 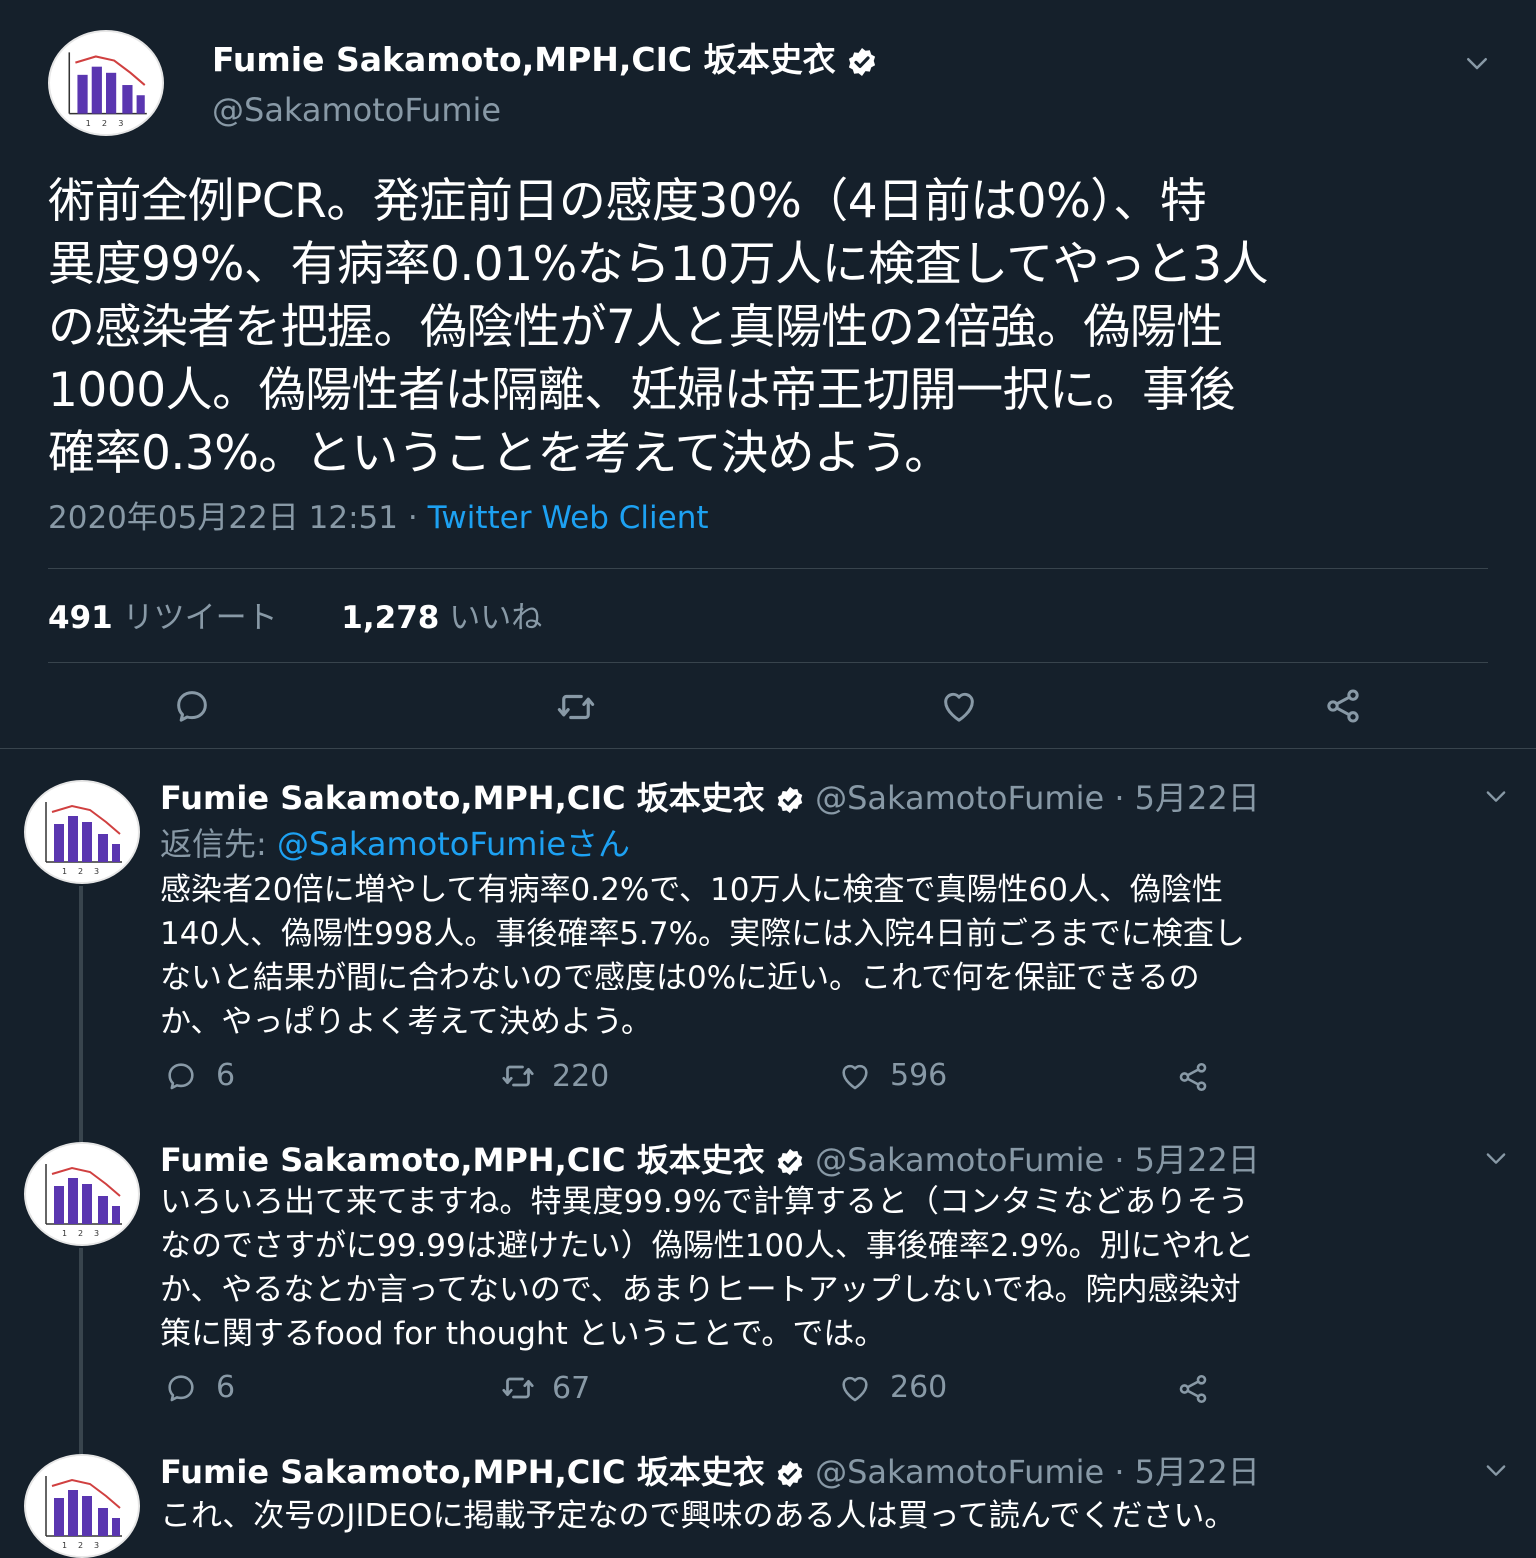 I want to click on like-button: 596, so click(x=892, y=1075).